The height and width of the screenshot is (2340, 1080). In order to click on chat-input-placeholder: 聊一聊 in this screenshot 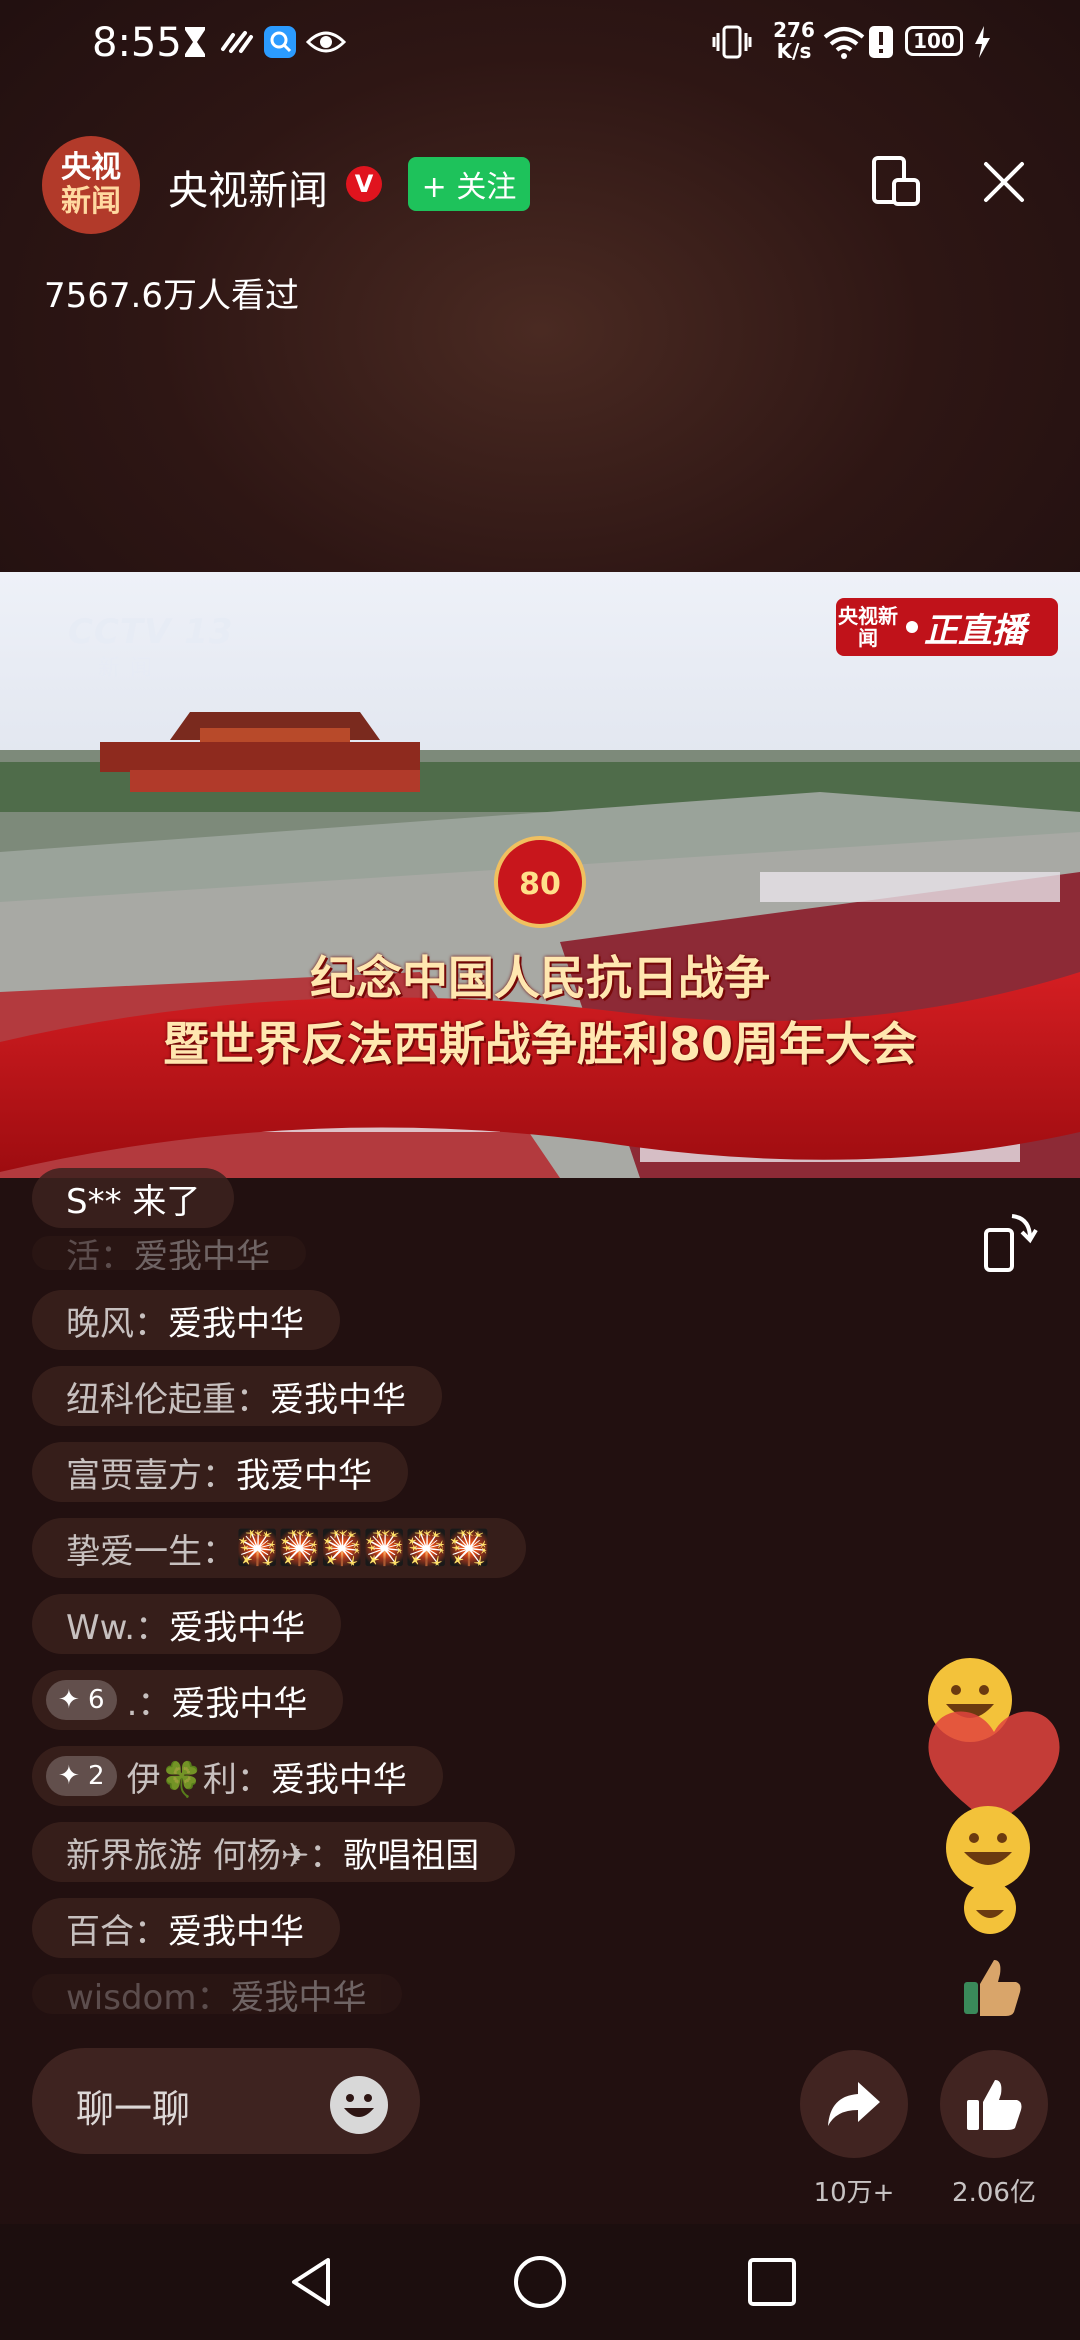, I will do `click(133, 2109)`.